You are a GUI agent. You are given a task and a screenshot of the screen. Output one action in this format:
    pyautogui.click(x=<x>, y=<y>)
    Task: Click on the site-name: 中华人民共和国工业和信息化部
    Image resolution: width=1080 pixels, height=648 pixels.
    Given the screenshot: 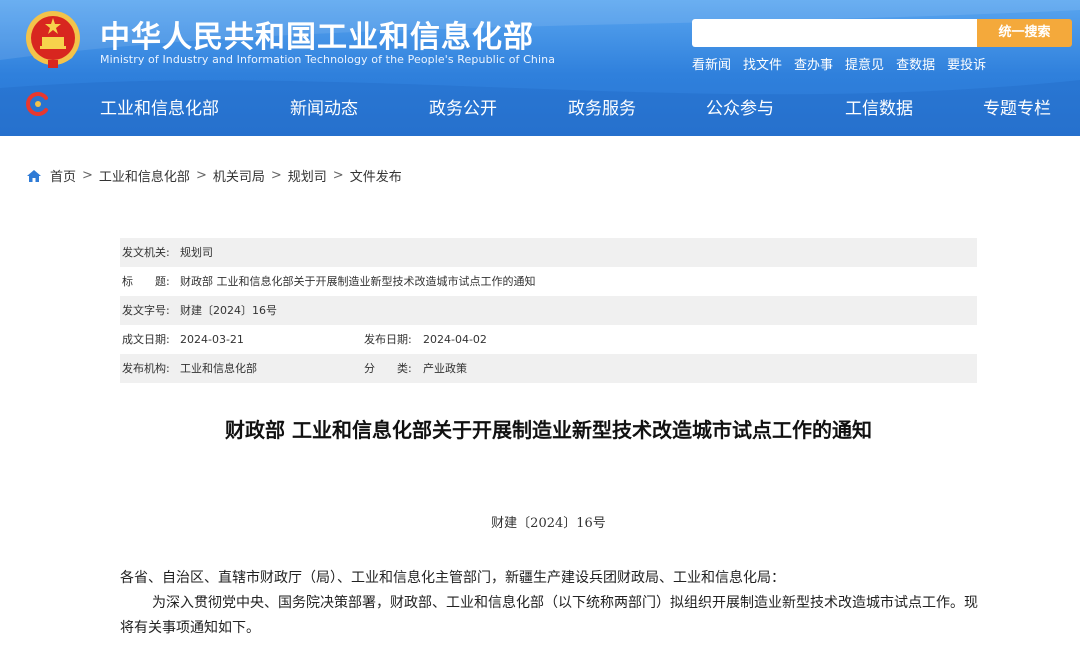 What is the action you would take?
    pyautogui.click(x=317, y=37)
    